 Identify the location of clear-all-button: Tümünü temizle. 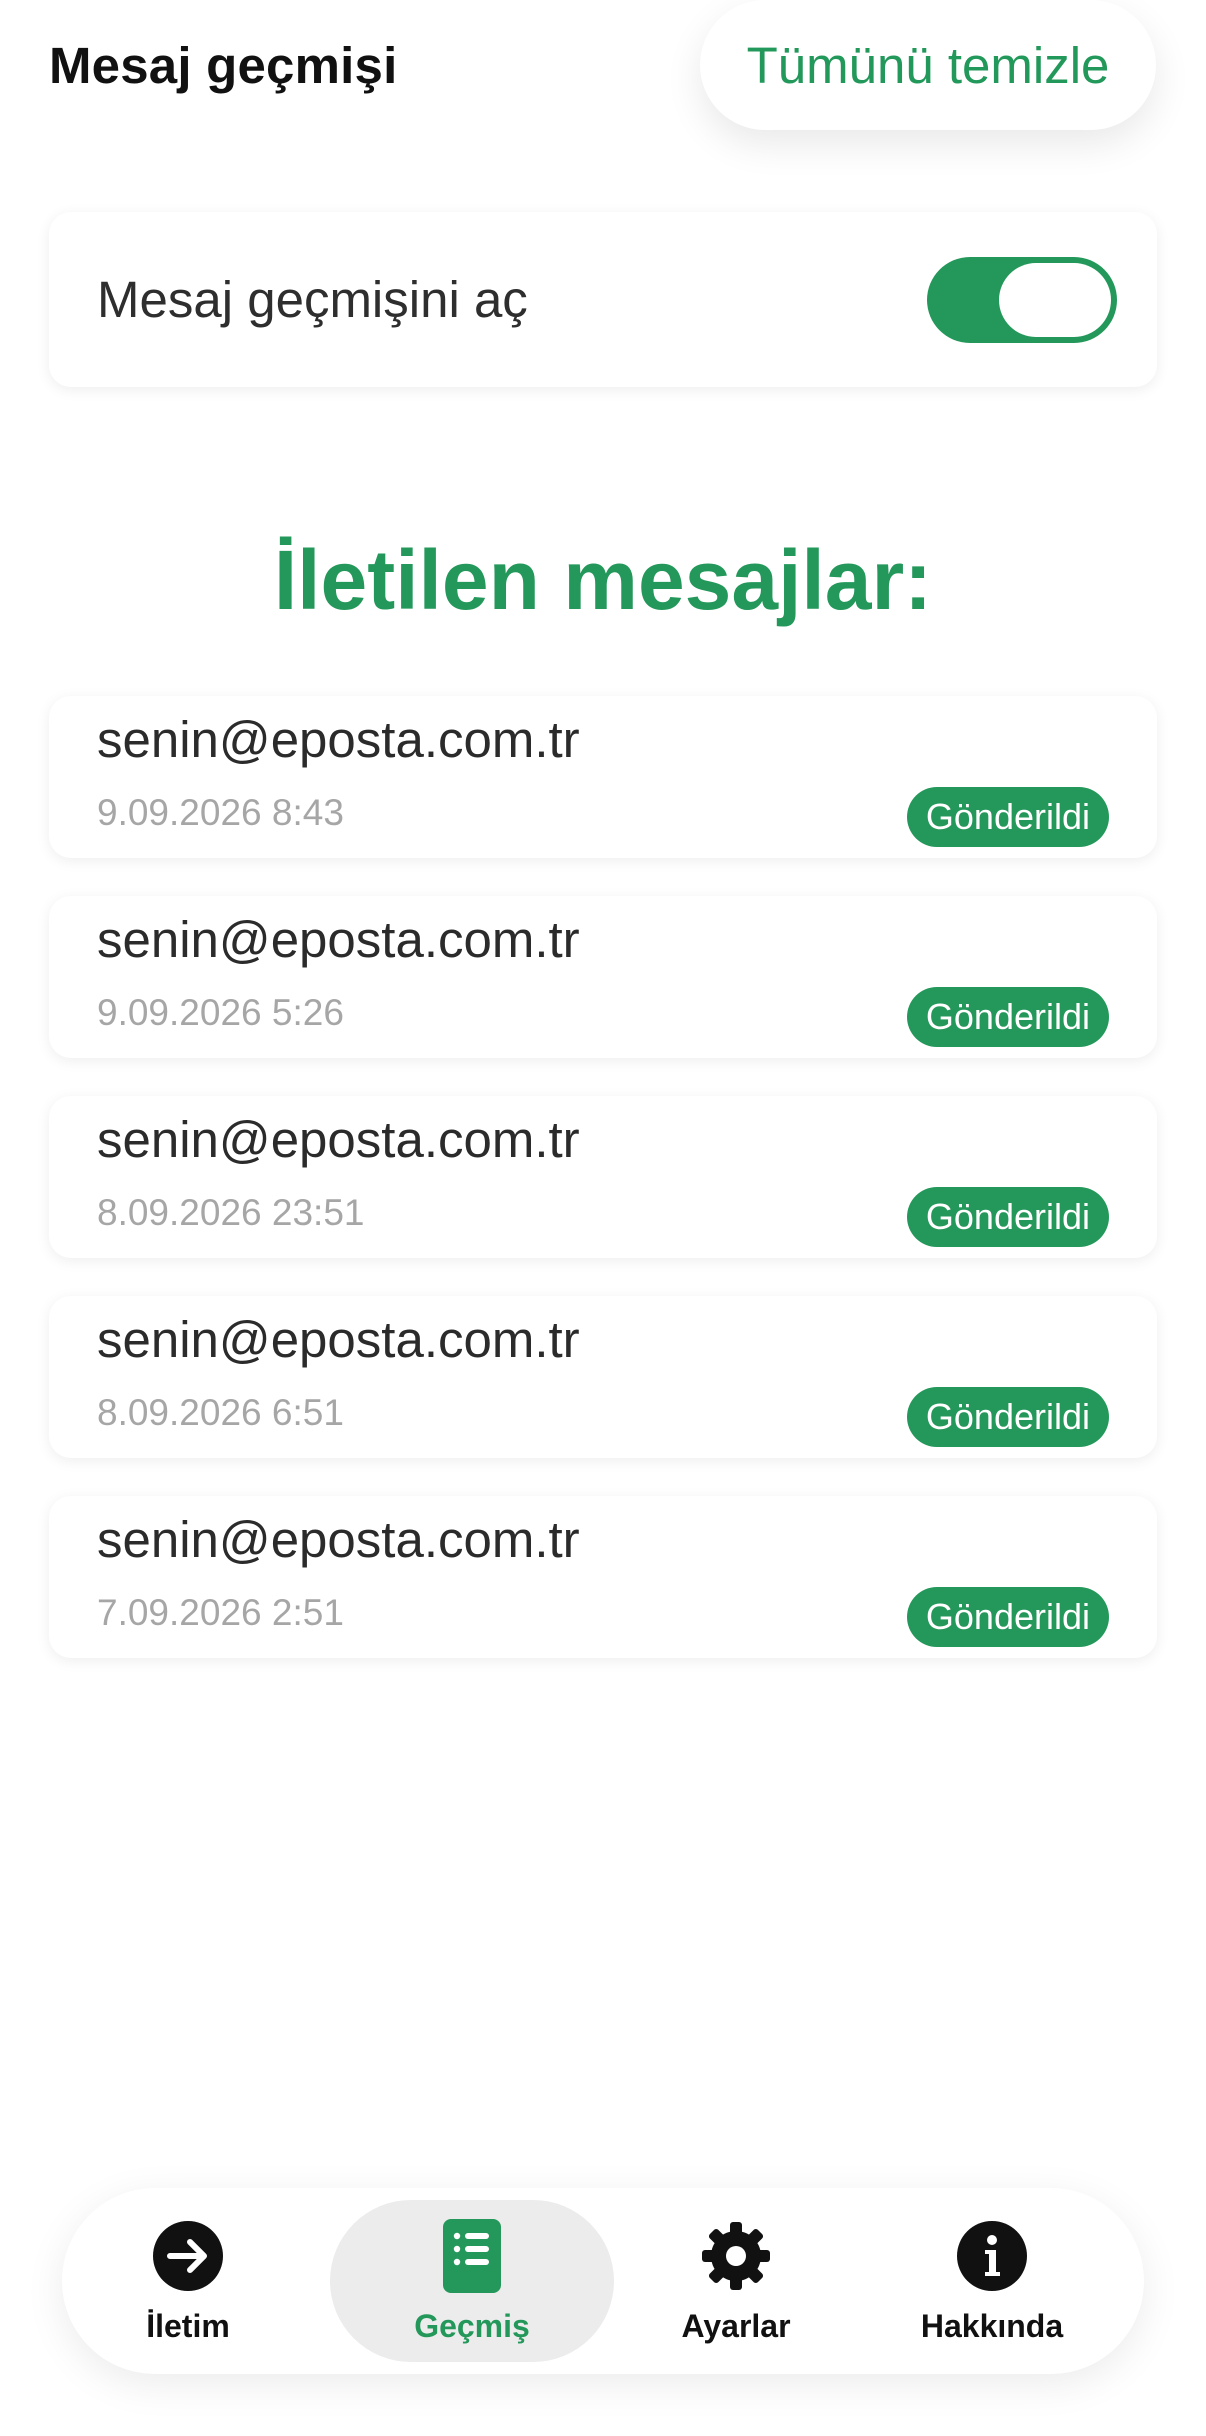
(928, 65).